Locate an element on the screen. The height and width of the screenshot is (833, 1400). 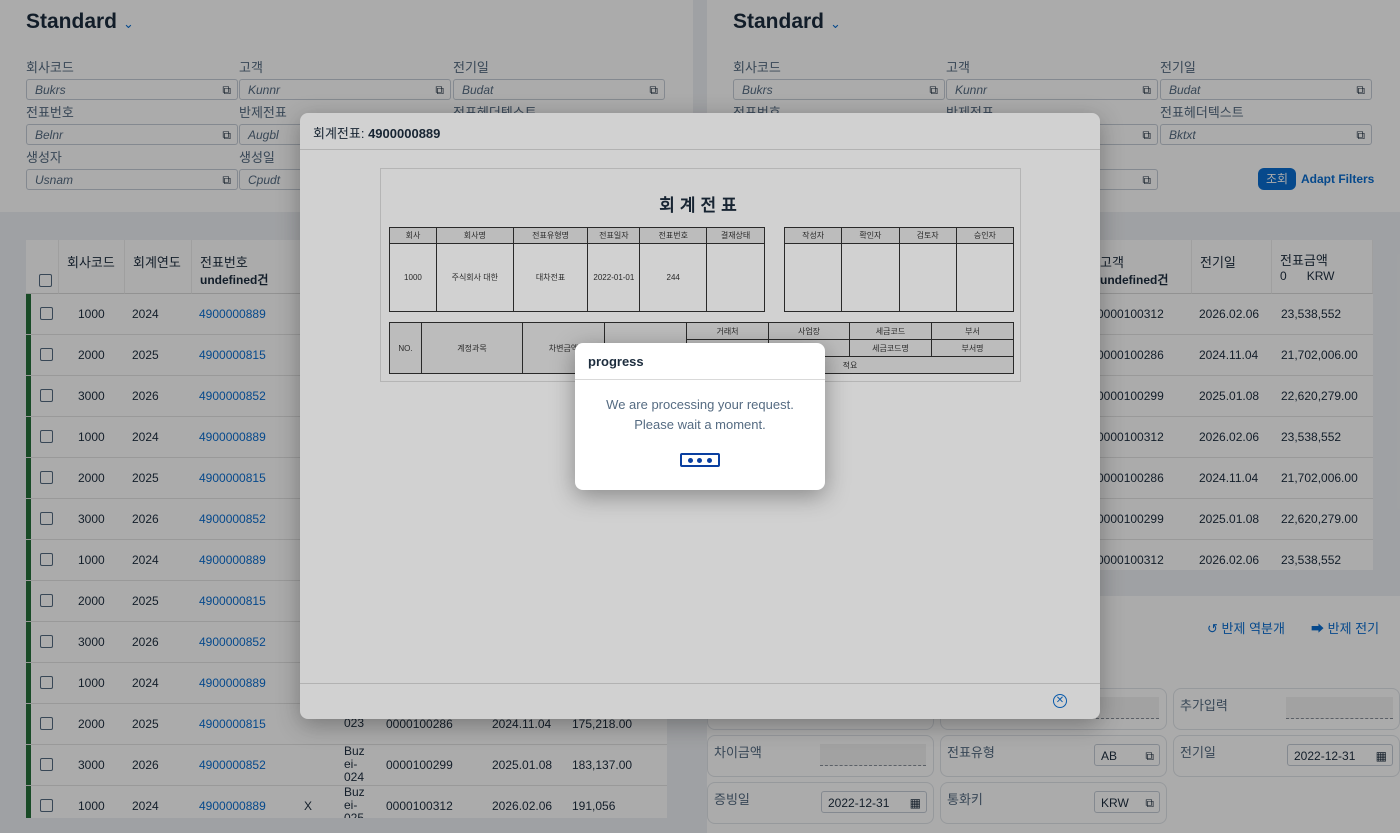
progress-line-1: We are processing your request. is located at coordinates (700, 404).